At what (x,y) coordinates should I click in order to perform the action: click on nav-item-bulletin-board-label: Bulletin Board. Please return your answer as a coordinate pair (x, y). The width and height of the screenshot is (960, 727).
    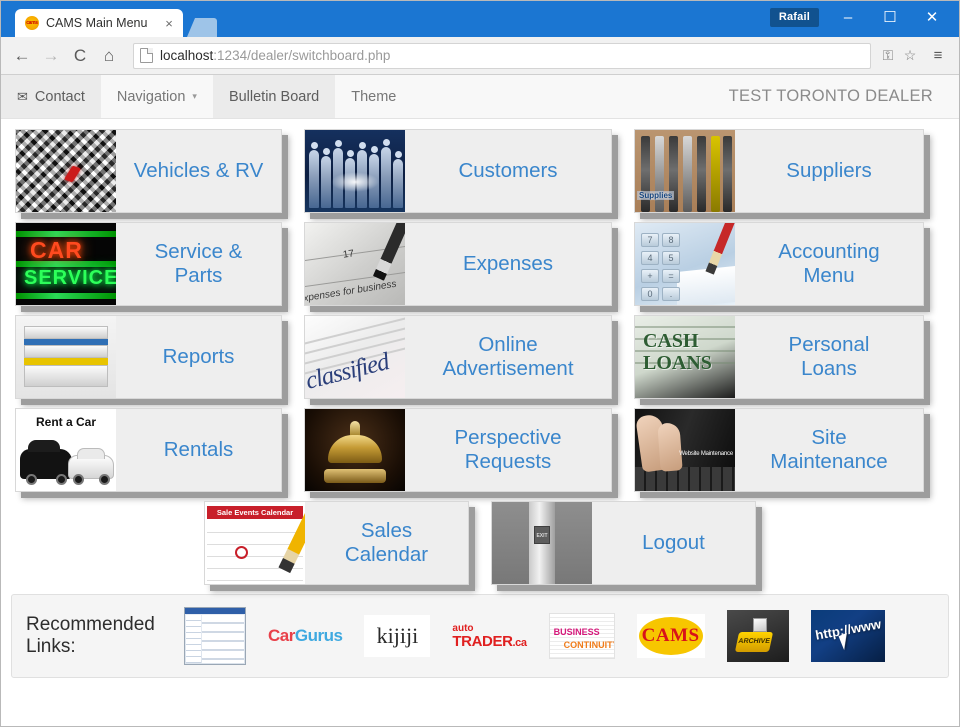
    Looking at the image, I should click on (274, 96).